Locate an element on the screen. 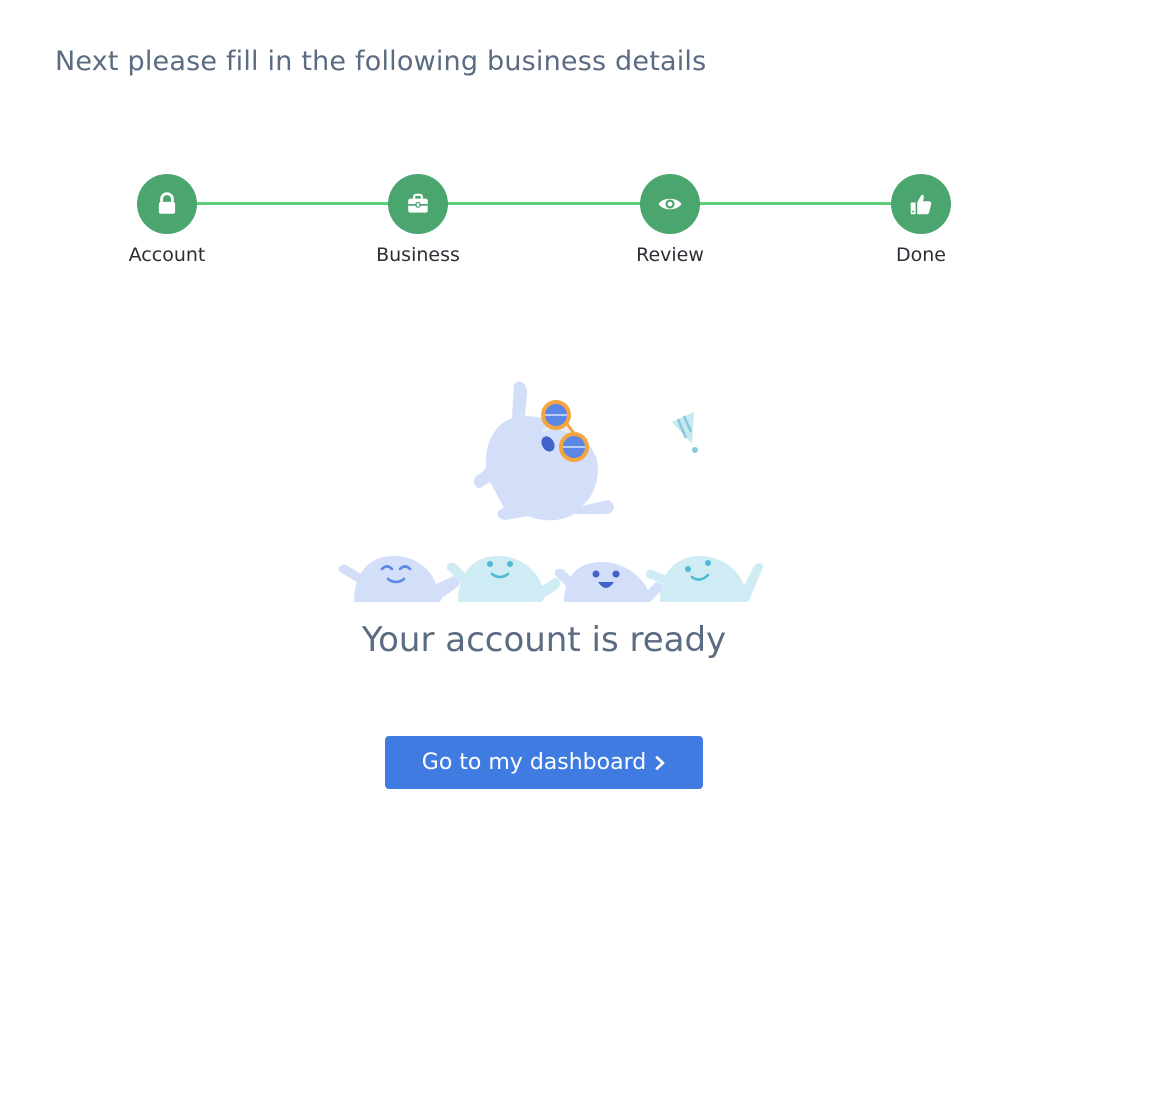 This screenshot has width=1157, height=1103. step-done: Done is located at coordinates (921, 220).